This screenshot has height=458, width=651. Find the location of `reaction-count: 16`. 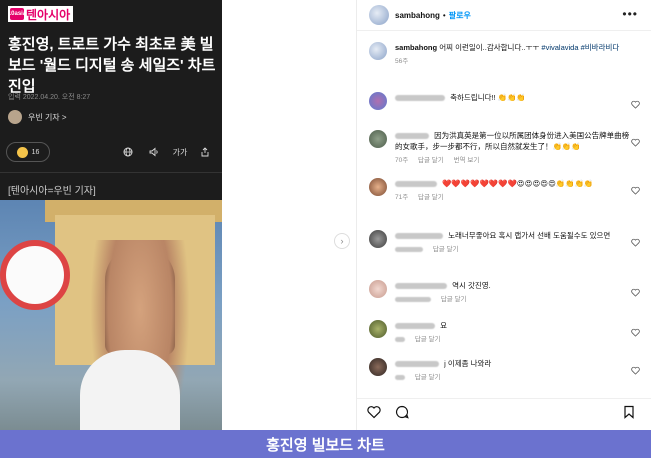

reaction-count: 16 is located at coordinates (35, 152).